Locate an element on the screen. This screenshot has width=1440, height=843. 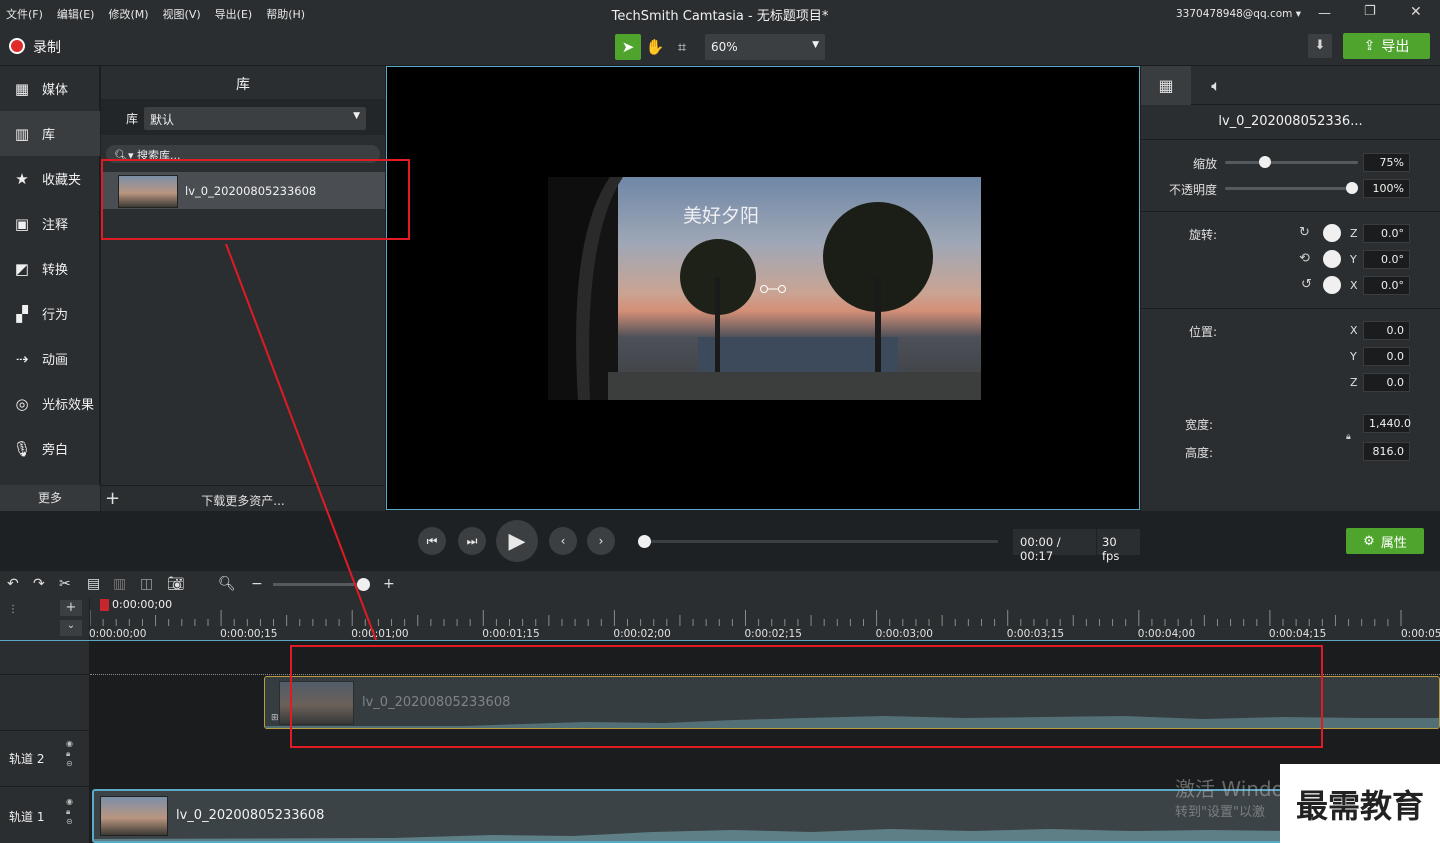
activation-watermark-title: 激活 Windo is located at coordinates (1229, 789).